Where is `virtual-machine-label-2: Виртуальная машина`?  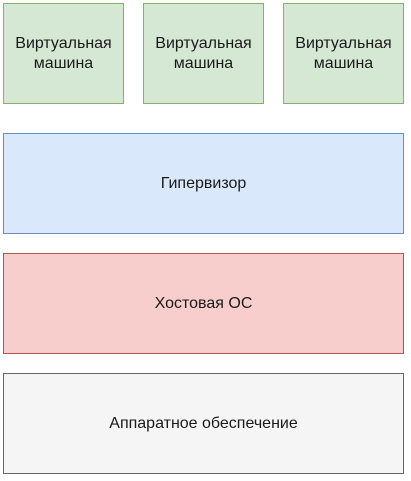
virtual-machine-label-2: Виртуальная машина is located at coordinates (203, 53).